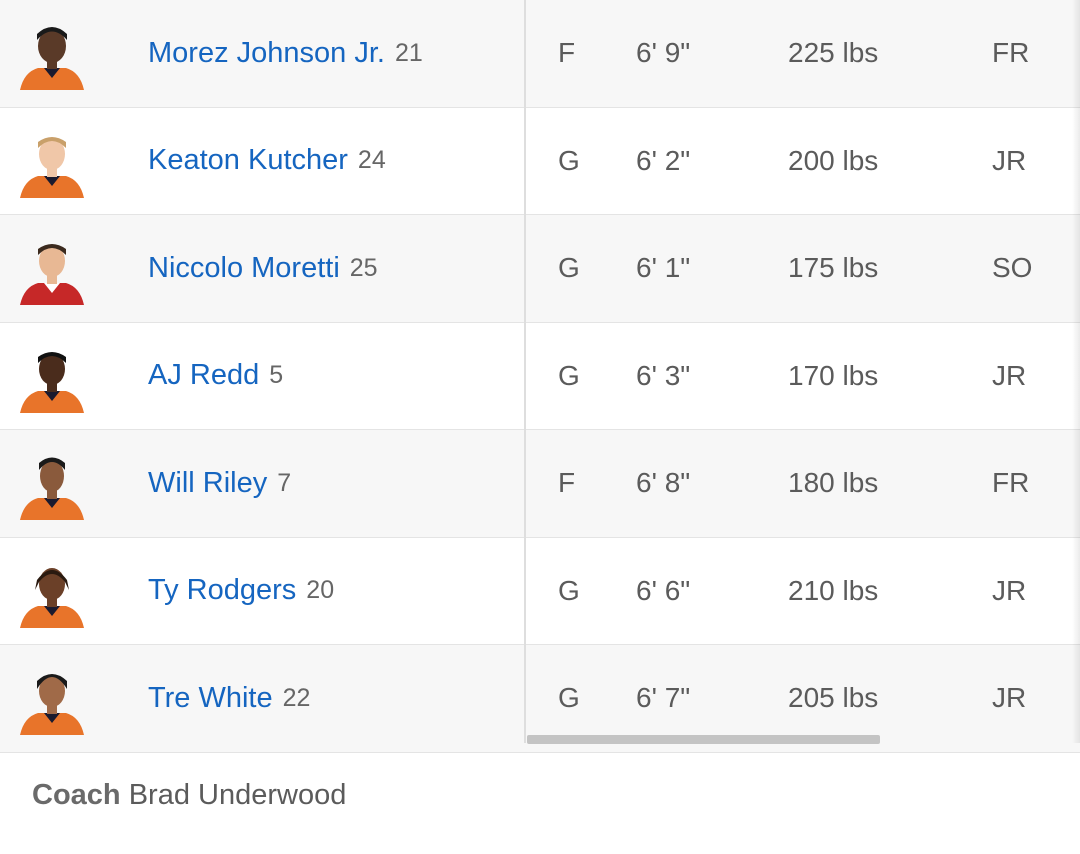 Image resolution: width=1080 pixels, height=854 pixels. Describe the element at coordinates (663, 160) in the screenshot. I see `height-cell: 6' 2"` at that location.